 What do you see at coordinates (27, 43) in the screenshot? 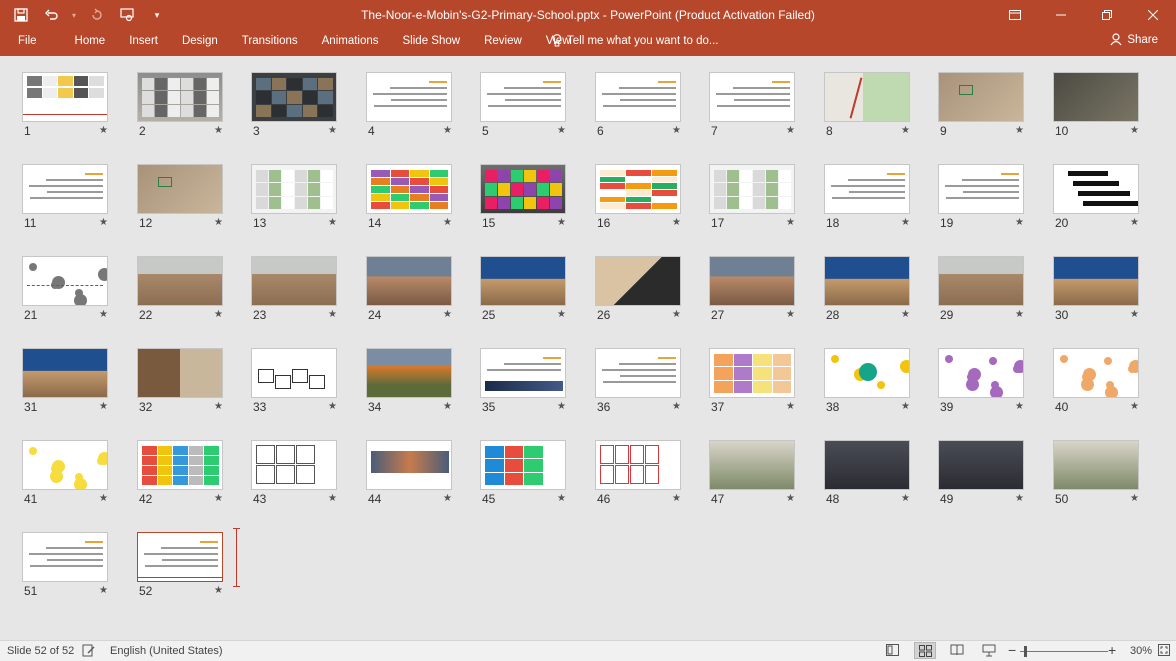
I see `tab-file: File` at bounding box center [27, 43].